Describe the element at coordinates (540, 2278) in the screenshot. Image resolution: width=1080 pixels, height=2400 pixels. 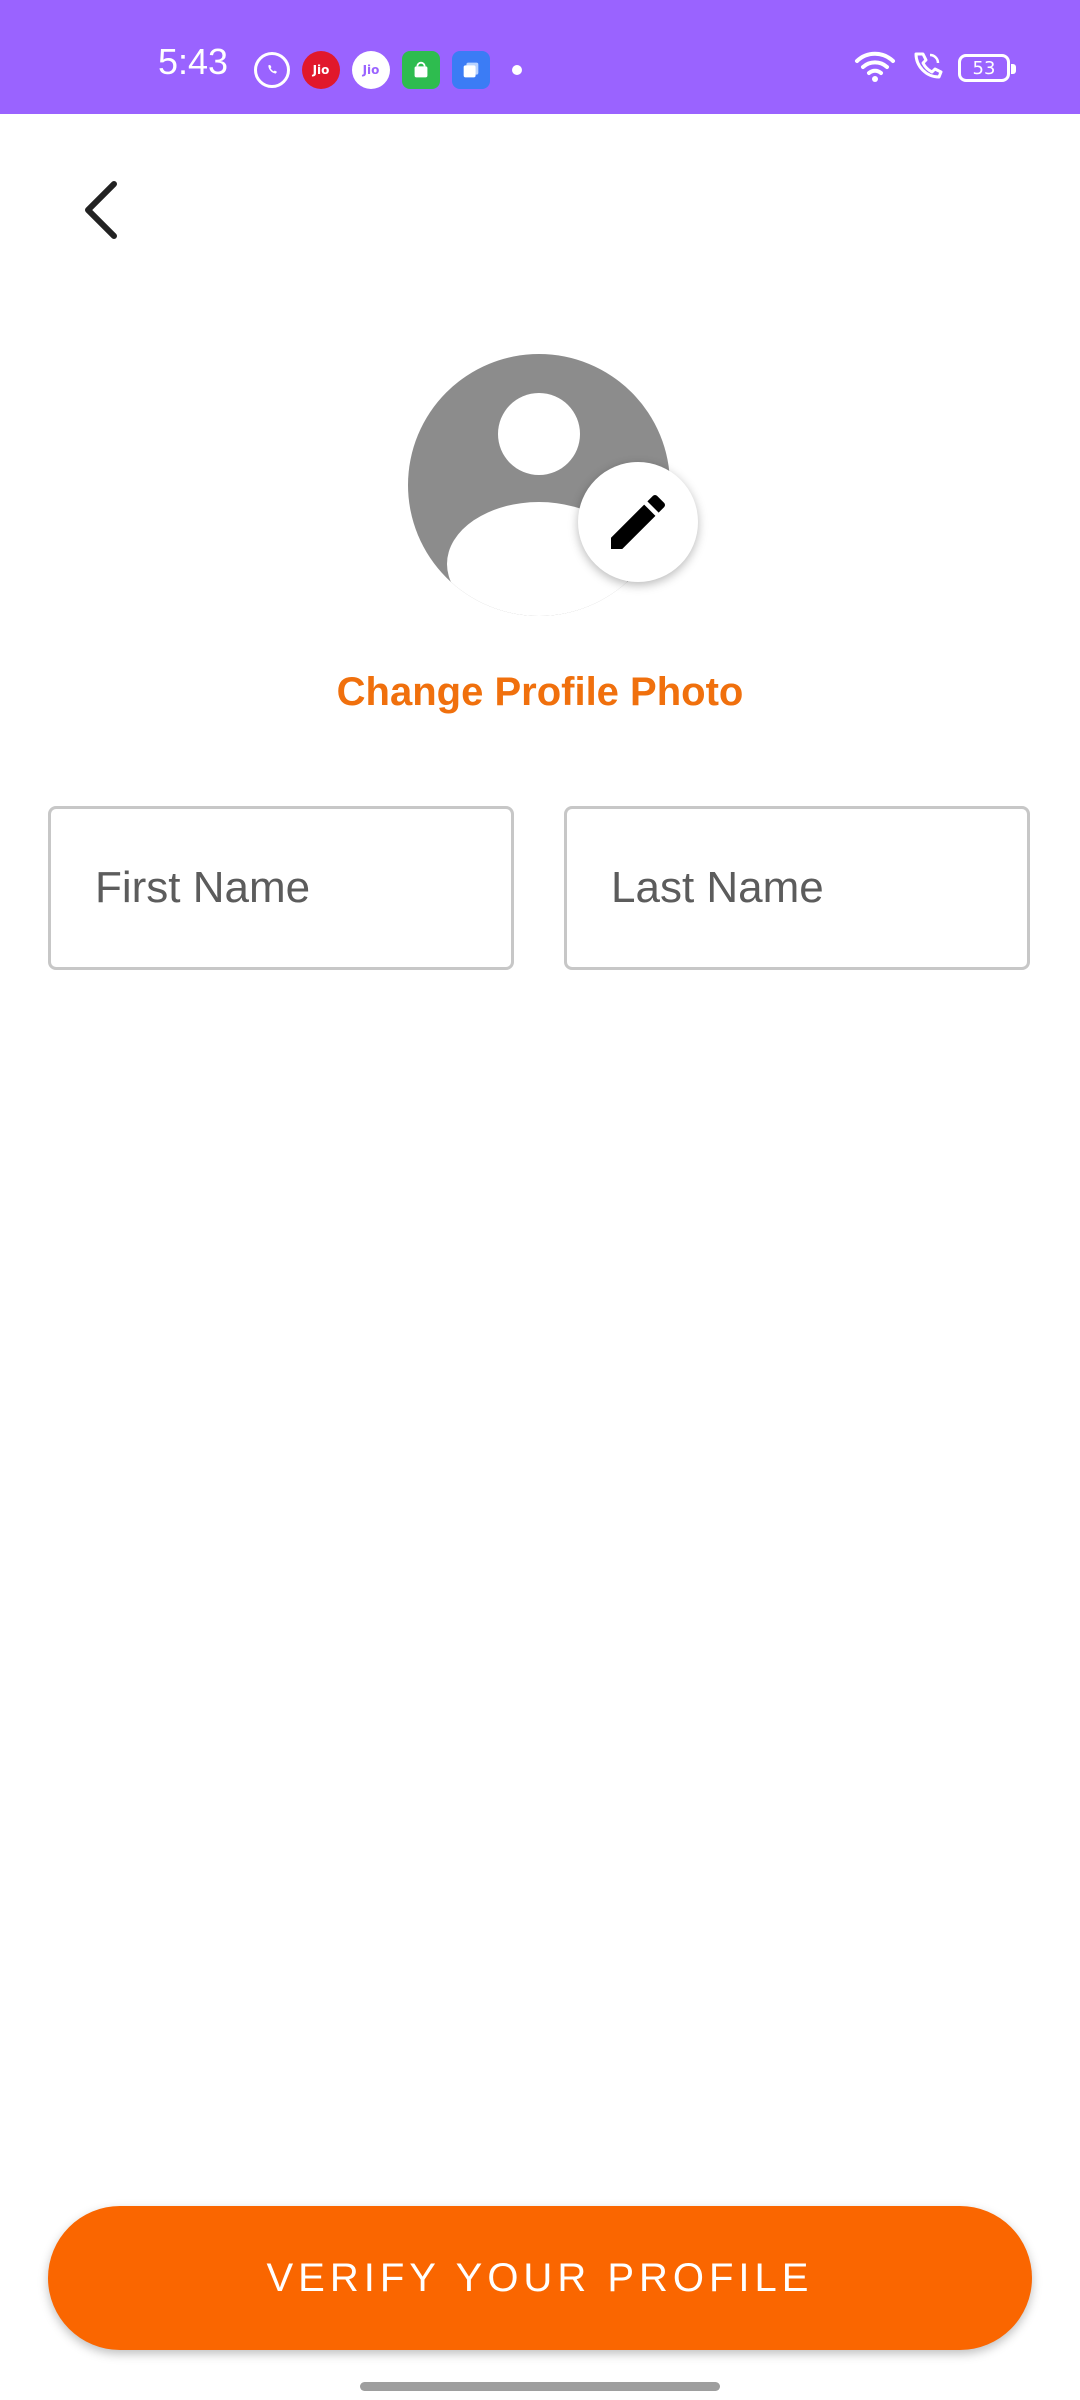
I see `verify-profile-button: VERIFY YOUR PROFILE` at that location.